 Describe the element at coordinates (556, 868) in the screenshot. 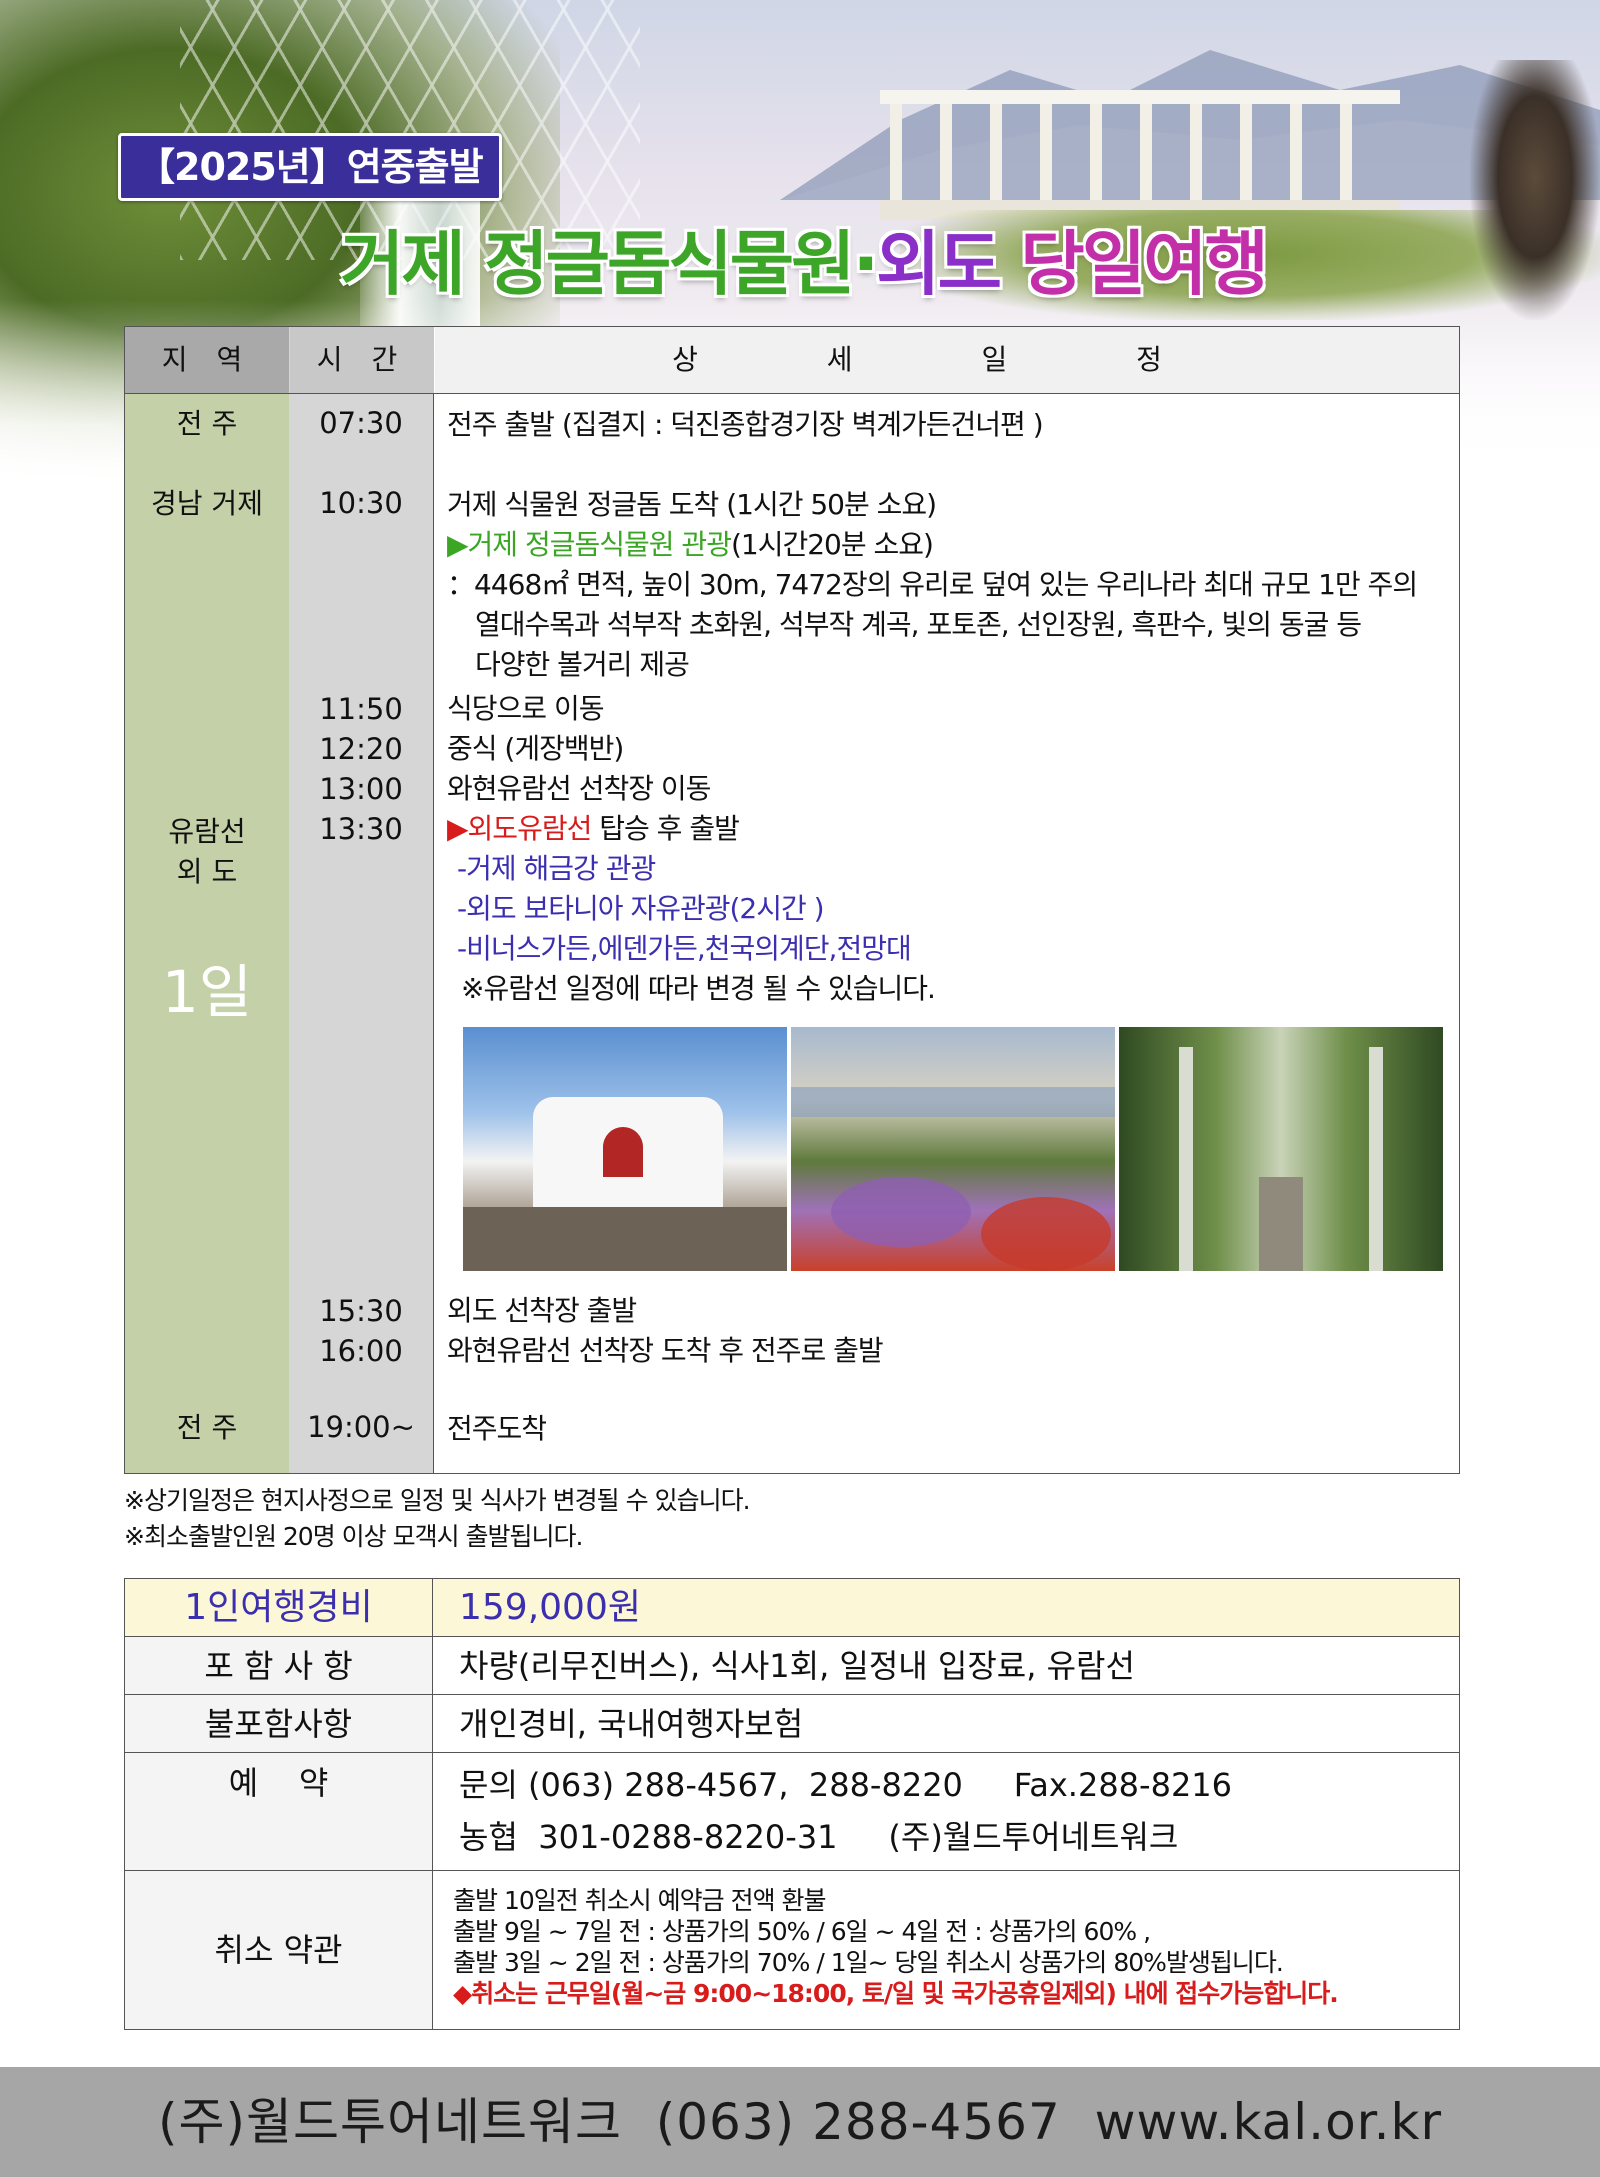

I see `detail-sub-haegeumgang: -거제 해금강 관광` at that location.